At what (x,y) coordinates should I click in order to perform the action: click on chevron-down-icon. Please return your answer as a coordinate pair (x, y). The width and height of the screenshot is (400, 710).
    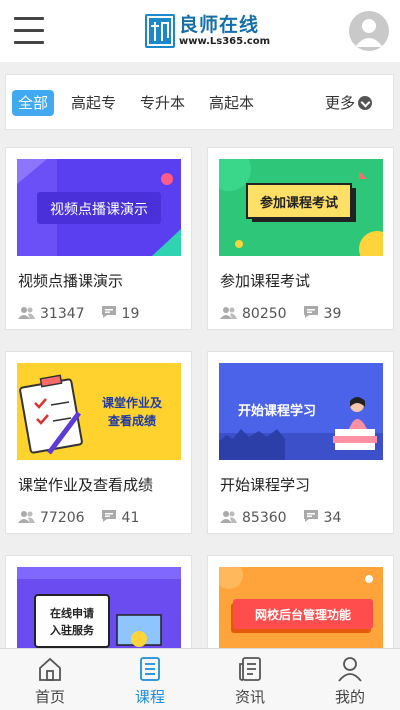
    Looking at the image, I should click on (365, 103).